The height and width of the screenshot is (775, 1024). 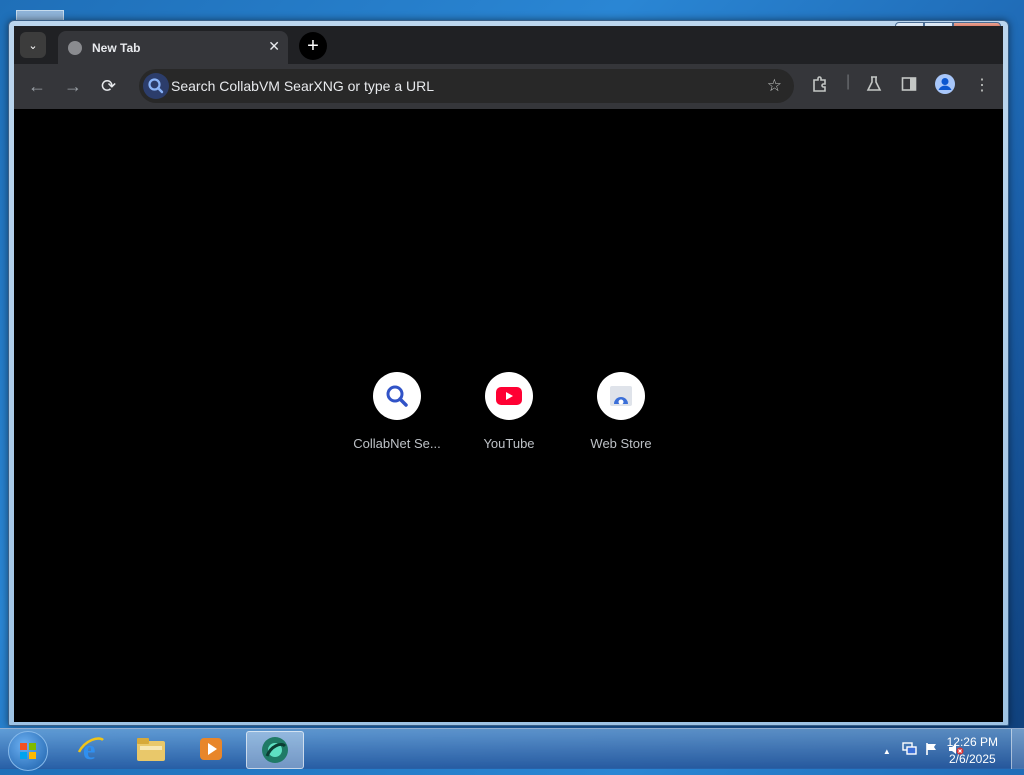 I want to click on chevron-down-icon: ⌄, so click(x=33, y=45).